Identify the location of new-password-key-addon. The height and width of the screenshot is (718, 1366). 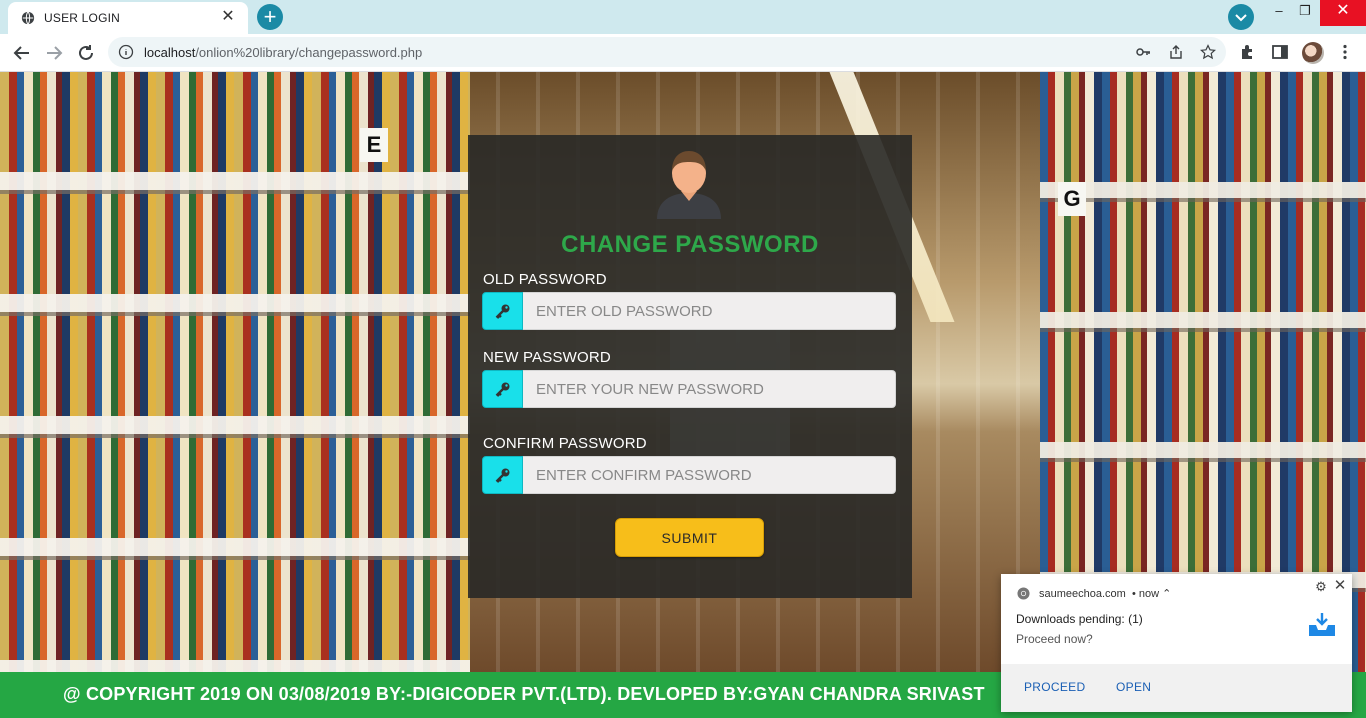
(502, 389).